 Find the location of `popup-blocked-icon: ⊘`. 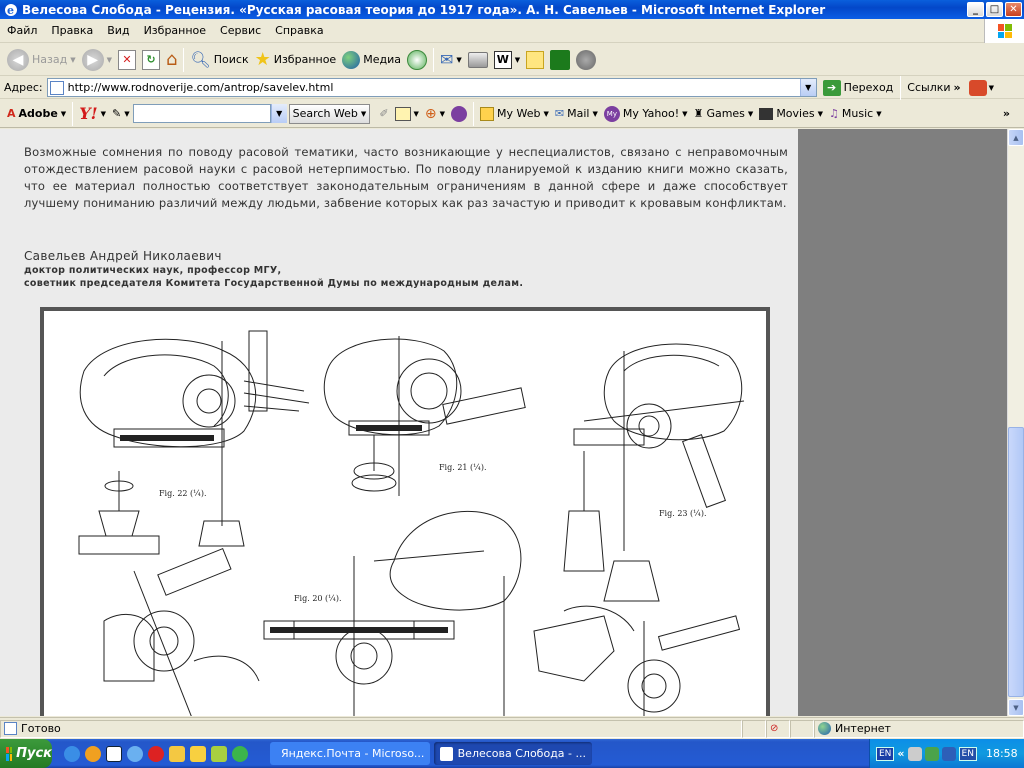

popup-blocked-icon: ⊘ is located at coordinates (778, 728).